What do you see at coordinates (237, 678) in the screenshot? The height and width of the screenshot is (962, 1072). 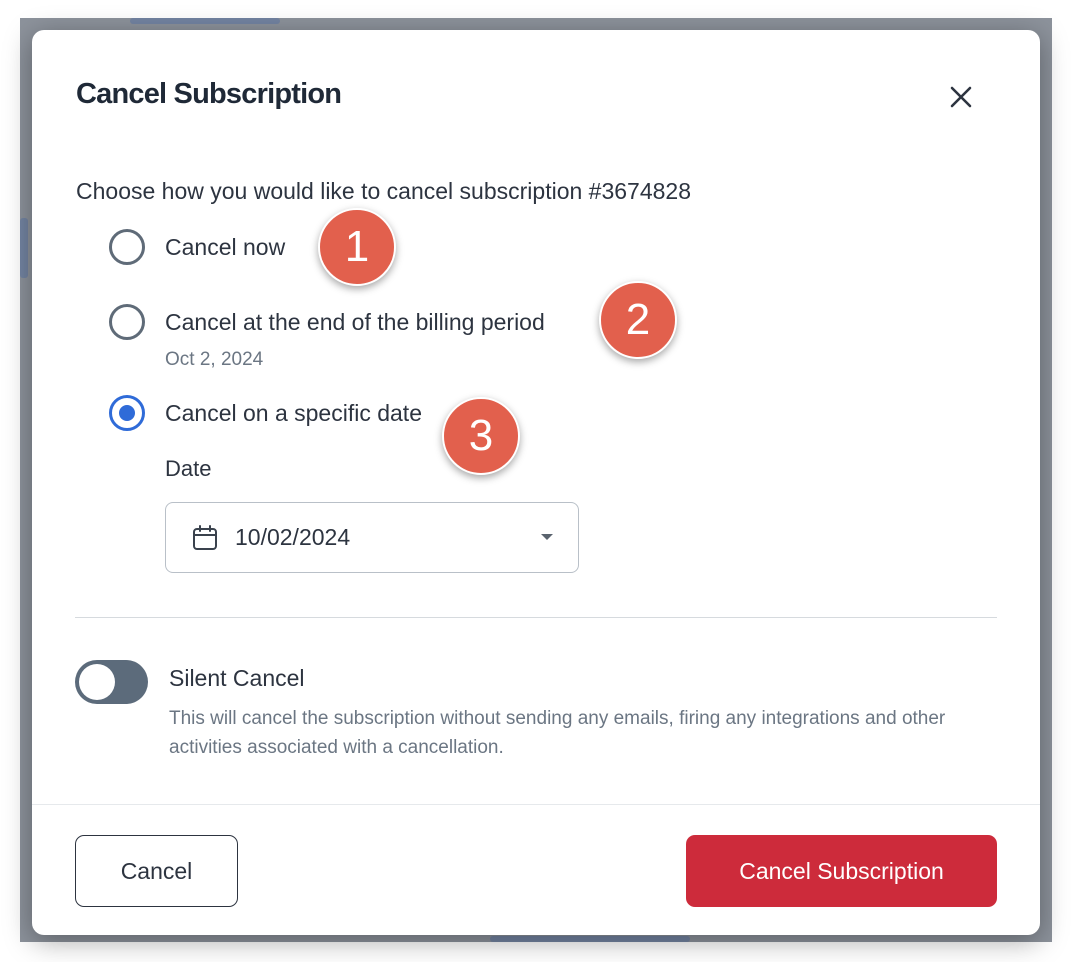 I see `silent-cancel-label: Silent Cancel` at bounding box center [237, 678].